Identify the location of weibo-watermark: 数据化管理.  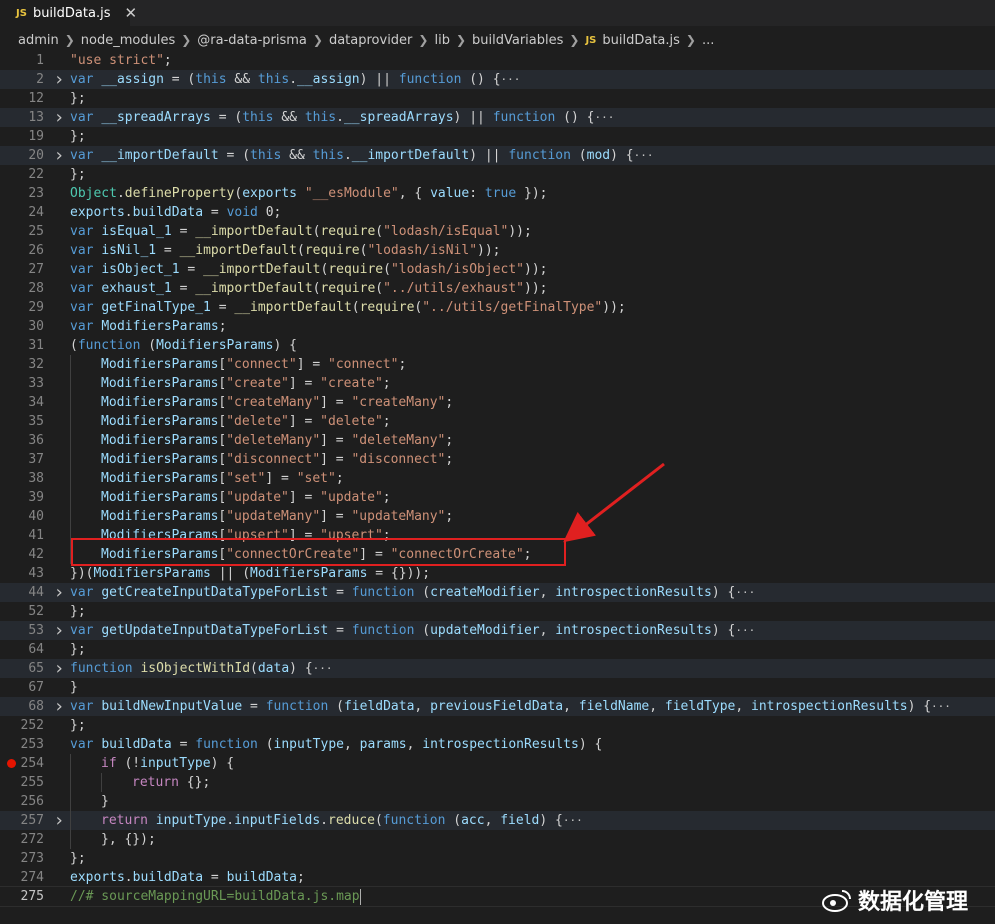
(895, 900).